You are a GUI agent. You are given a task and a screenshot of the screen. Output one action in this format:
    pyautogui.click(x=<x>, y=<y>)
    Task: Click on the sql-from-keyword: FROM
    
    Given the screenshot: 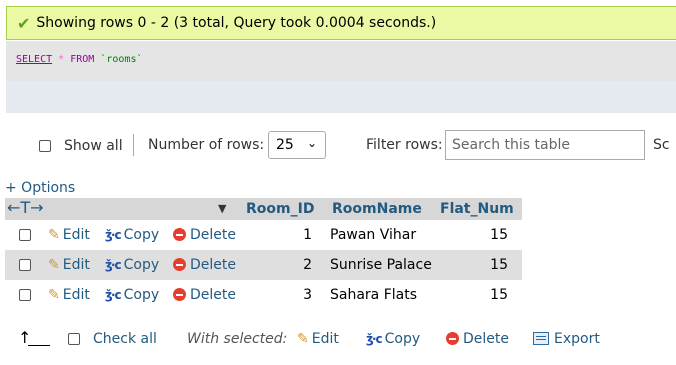 What is the action you would take?
    pyautogui.click(x=82, y=59)
    